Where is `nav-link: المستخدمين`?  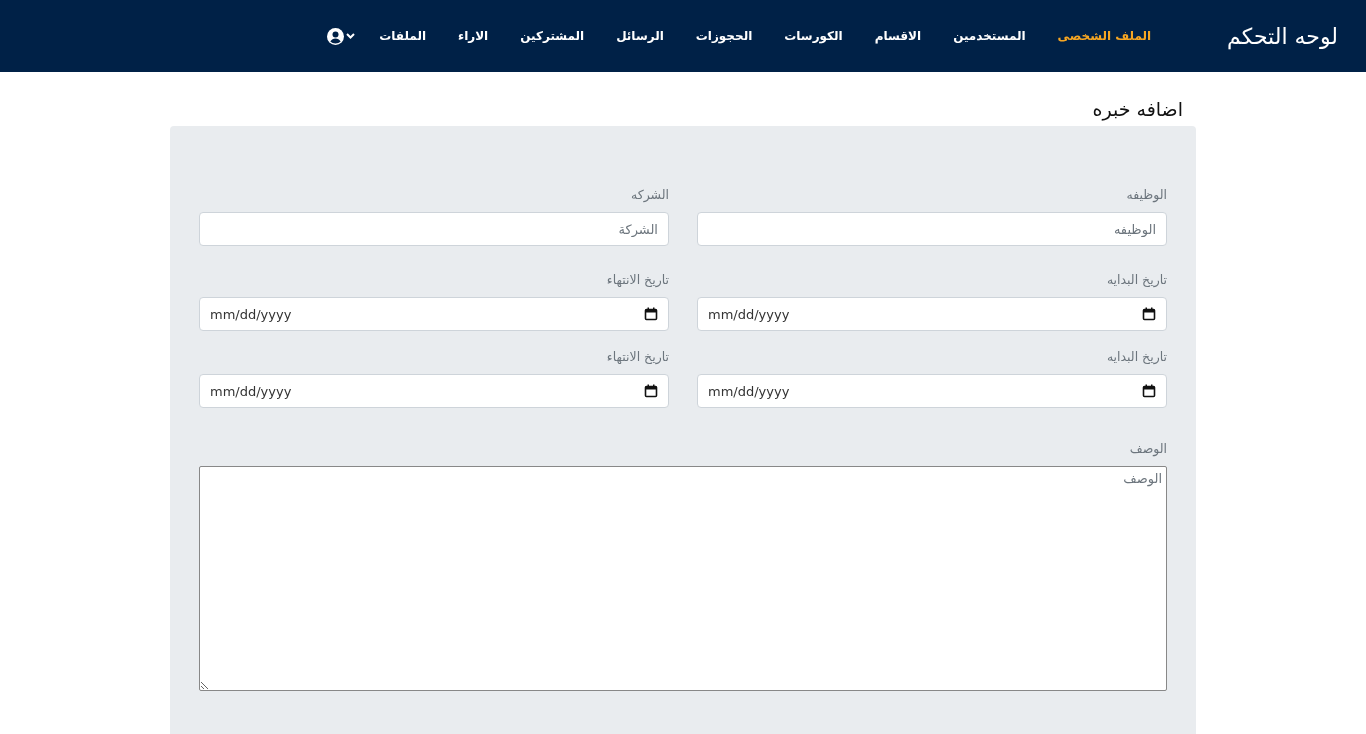 nav-link: المستخدمين is located at coordinates (989, 36).